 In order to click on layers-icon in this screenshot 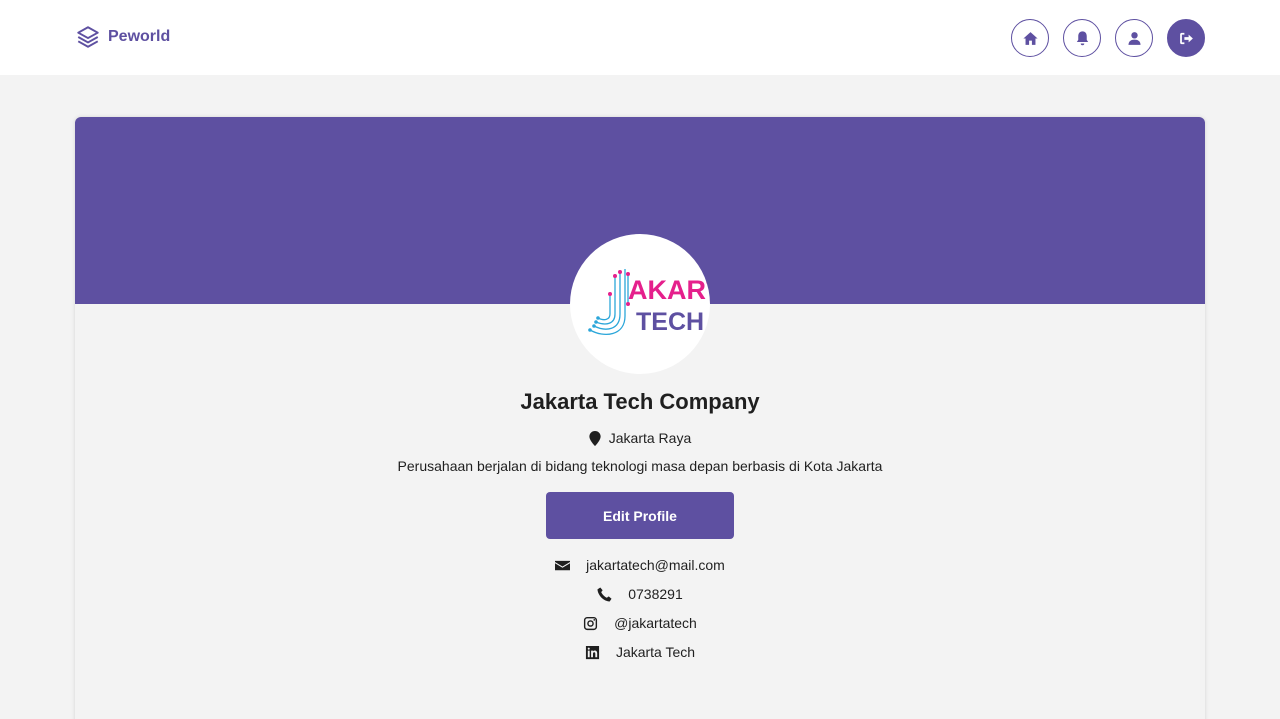, I will do `click(88, 37)`.